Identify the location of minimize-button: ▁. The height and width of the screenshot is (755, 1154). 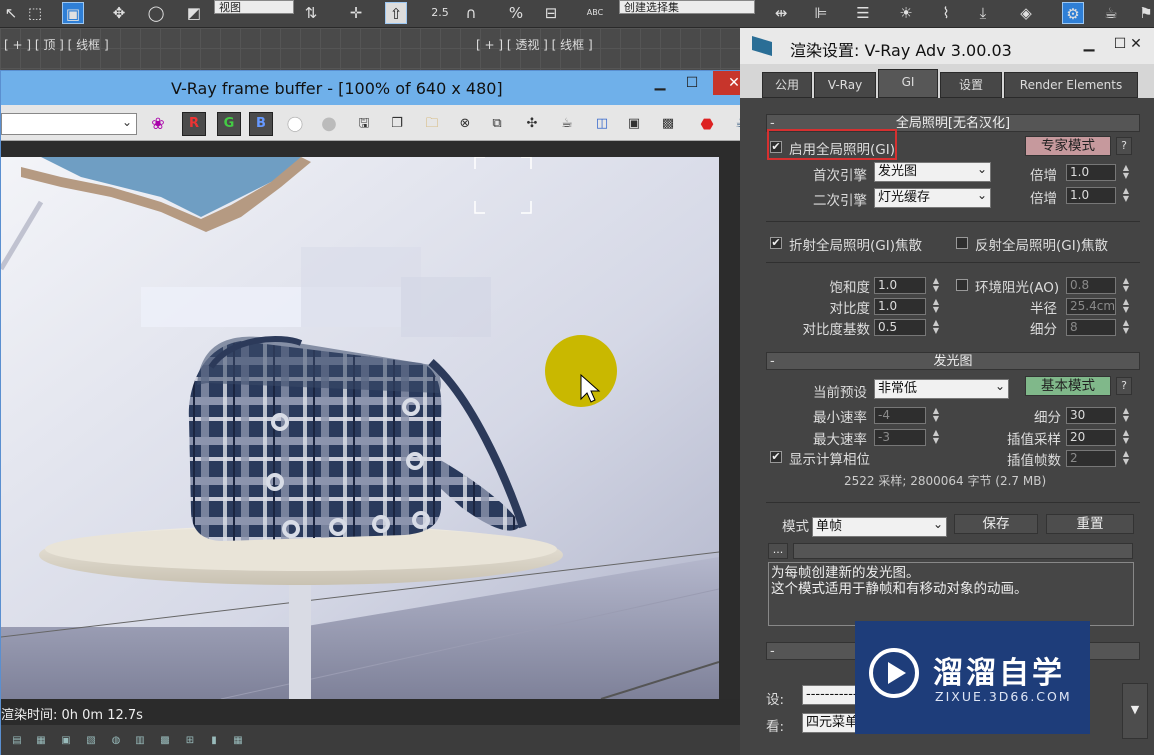
(1089, 44).